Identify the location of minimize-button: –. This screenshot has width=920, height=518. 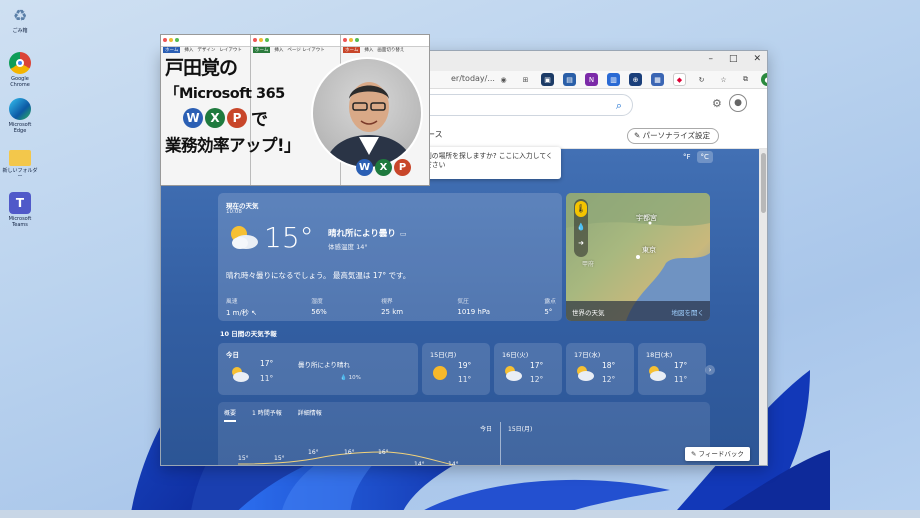
(710, 59).